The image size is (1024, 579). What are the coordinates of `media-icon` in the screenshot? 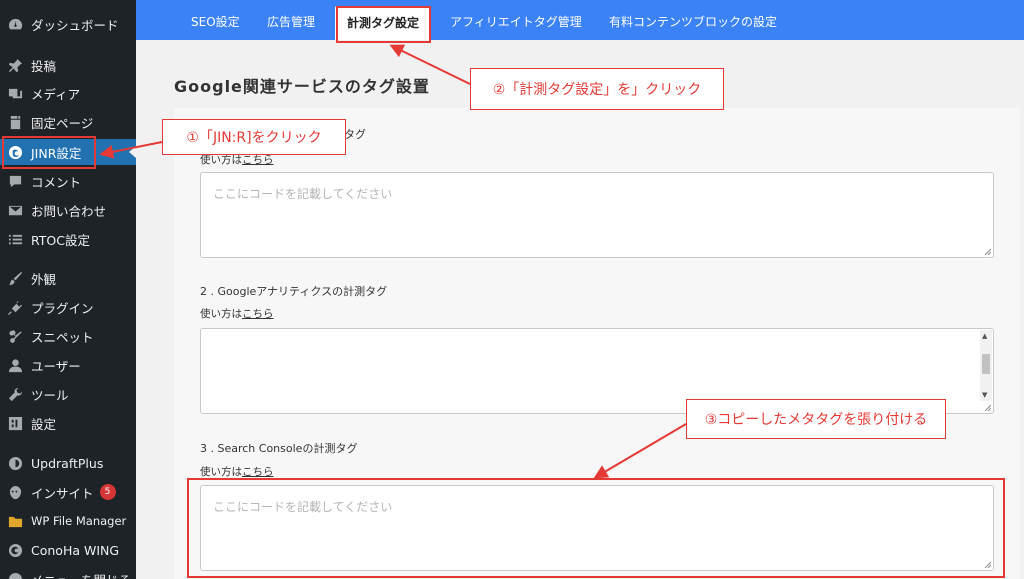 It's located at (15, 93).